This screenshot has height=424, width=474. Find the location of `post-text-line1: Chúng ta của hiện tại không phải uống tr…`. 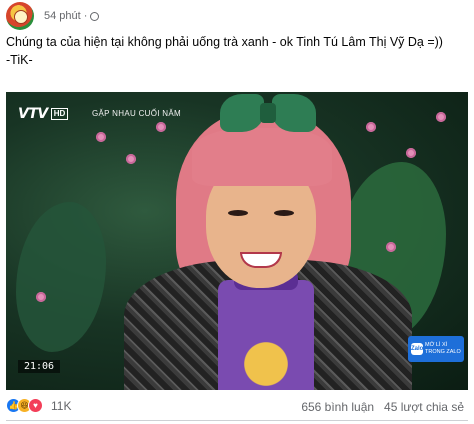

post-text-line1: Chúng ta của hiện tại không phải uống tr… is located at coordinates (224, 42).